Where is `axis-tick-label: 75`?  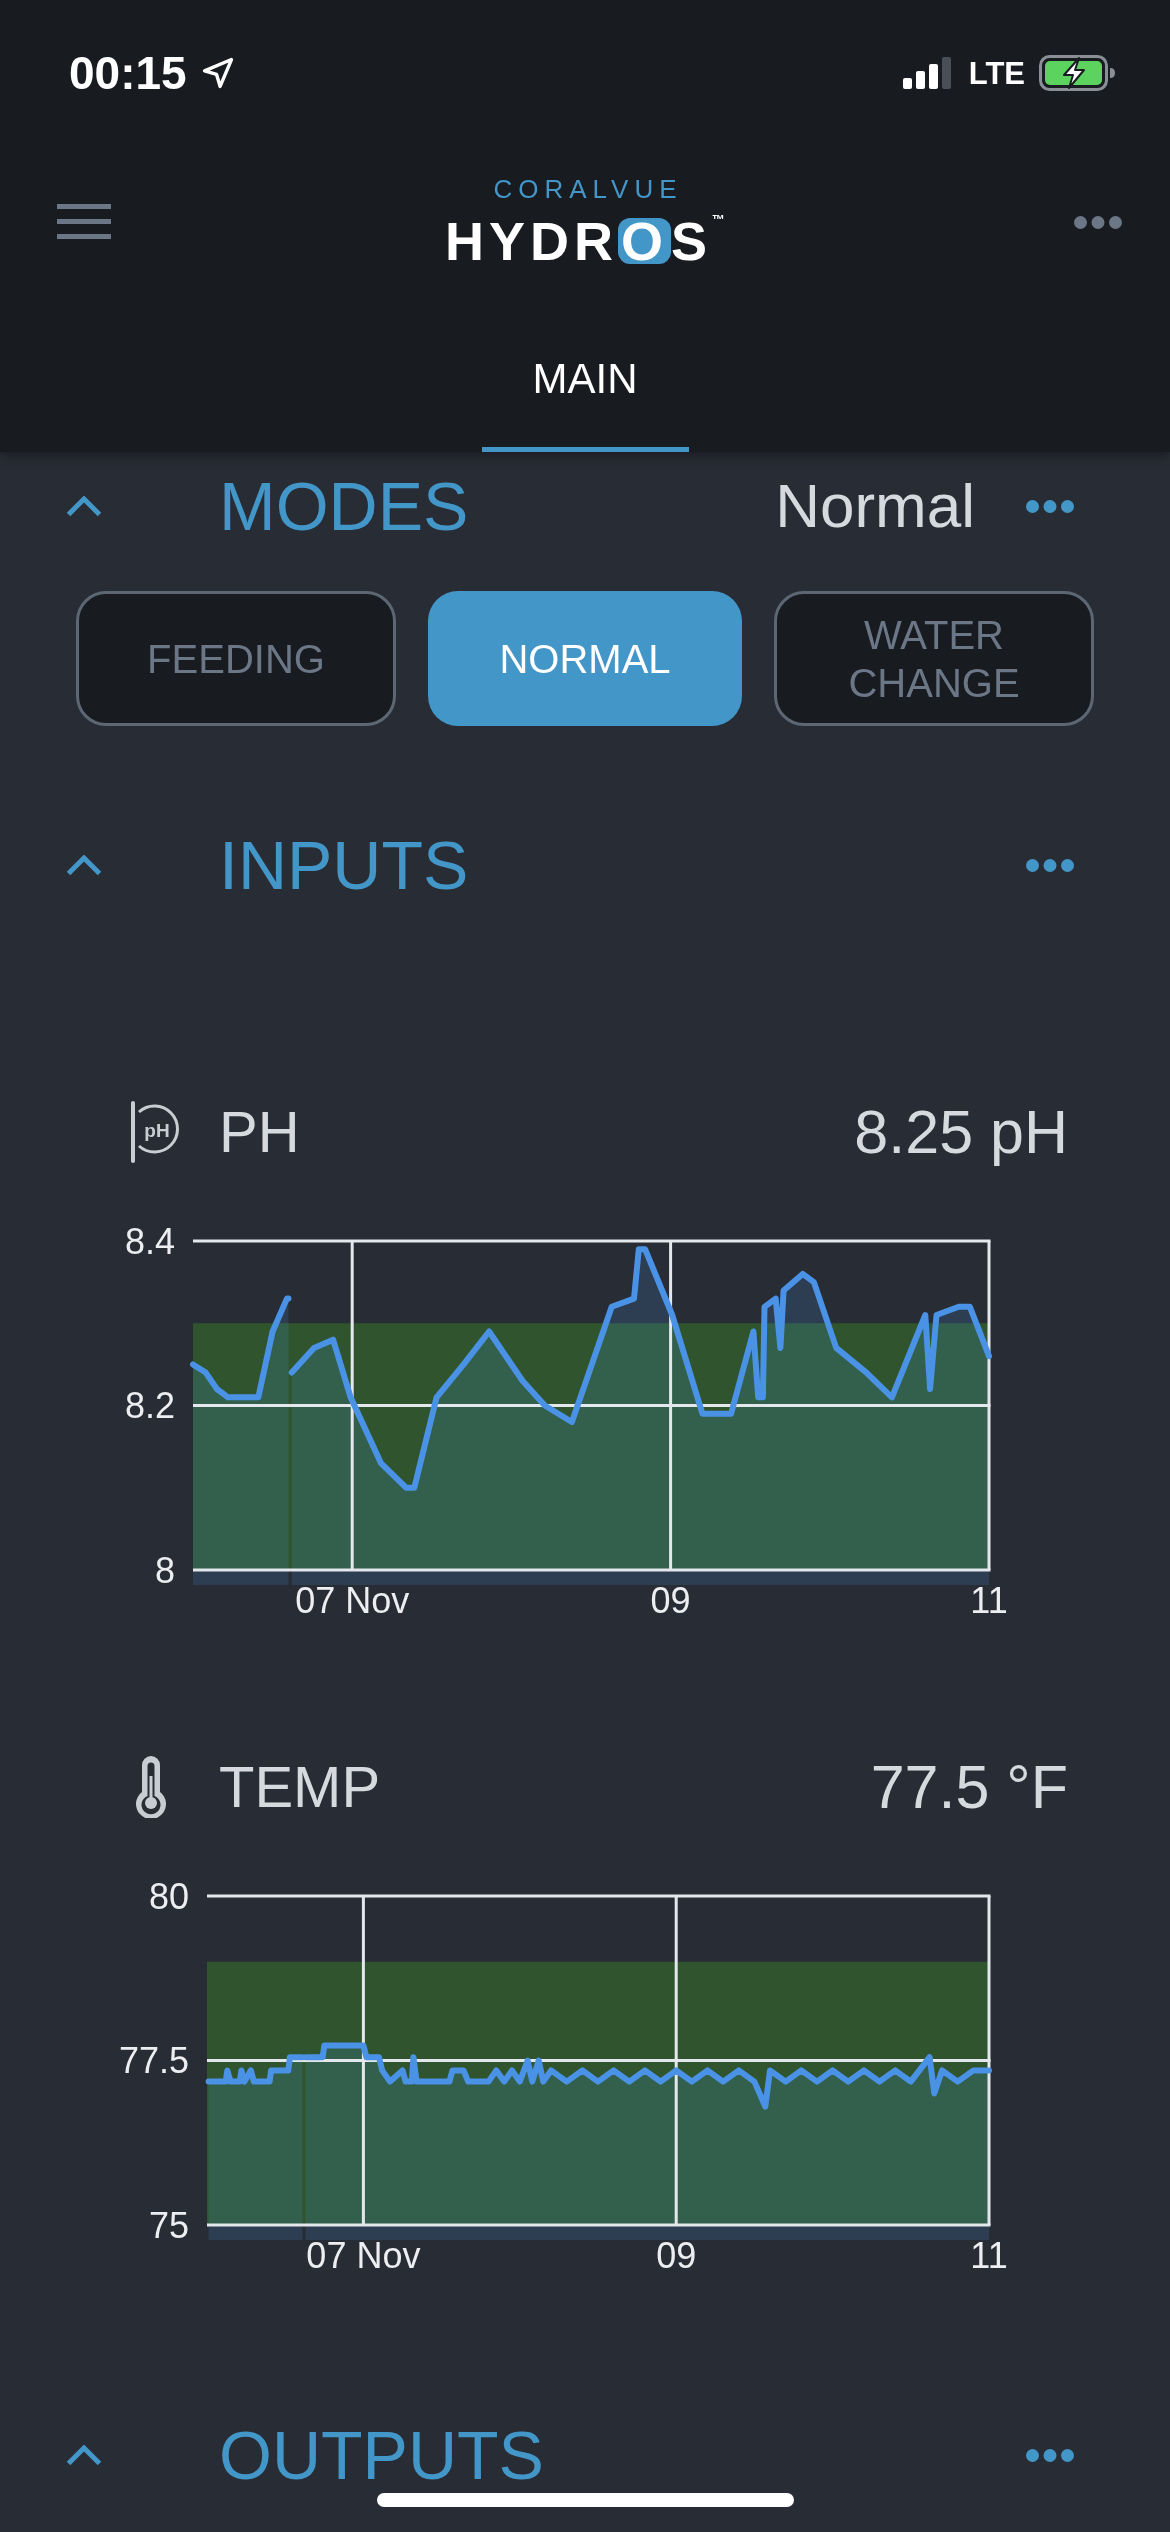
axis-tick-label: 75 is located at coordinates (168, 2225).